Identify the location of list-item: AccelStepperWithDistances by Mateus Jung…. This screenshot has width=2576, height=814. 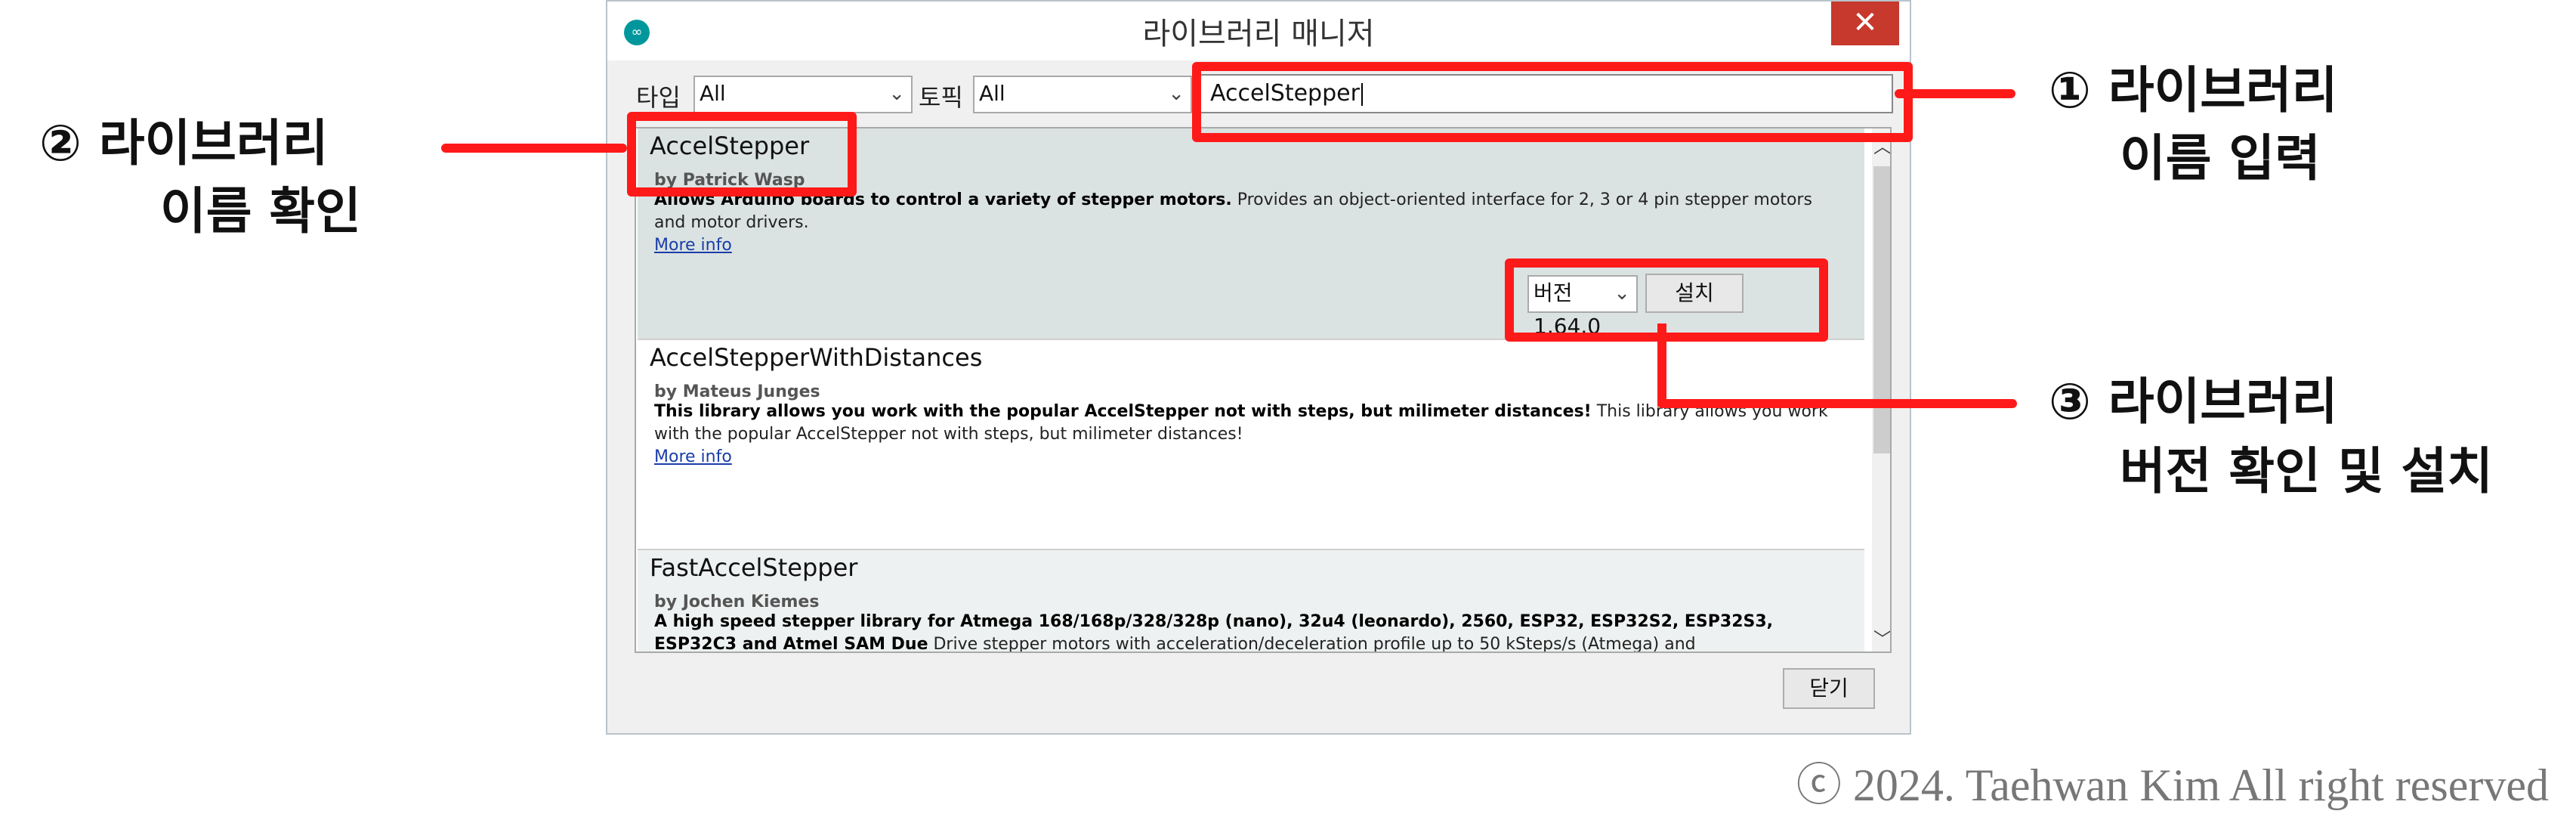
(1251, 445).